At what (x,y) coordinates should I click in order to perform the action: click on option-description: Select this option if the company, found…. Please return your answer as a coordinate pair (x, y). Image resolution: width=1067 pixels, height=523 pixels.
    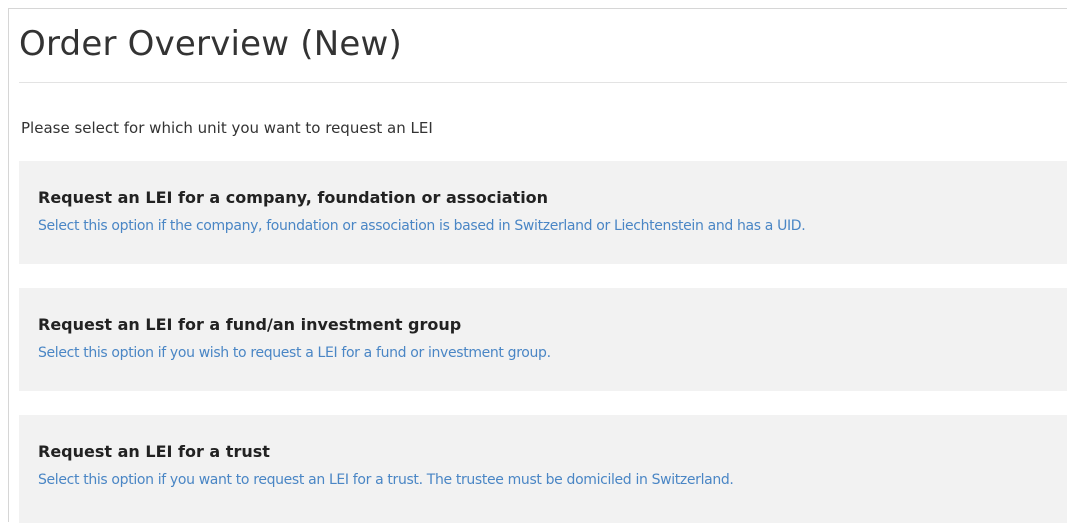
    Looking at the image, I should click on (422, 226).